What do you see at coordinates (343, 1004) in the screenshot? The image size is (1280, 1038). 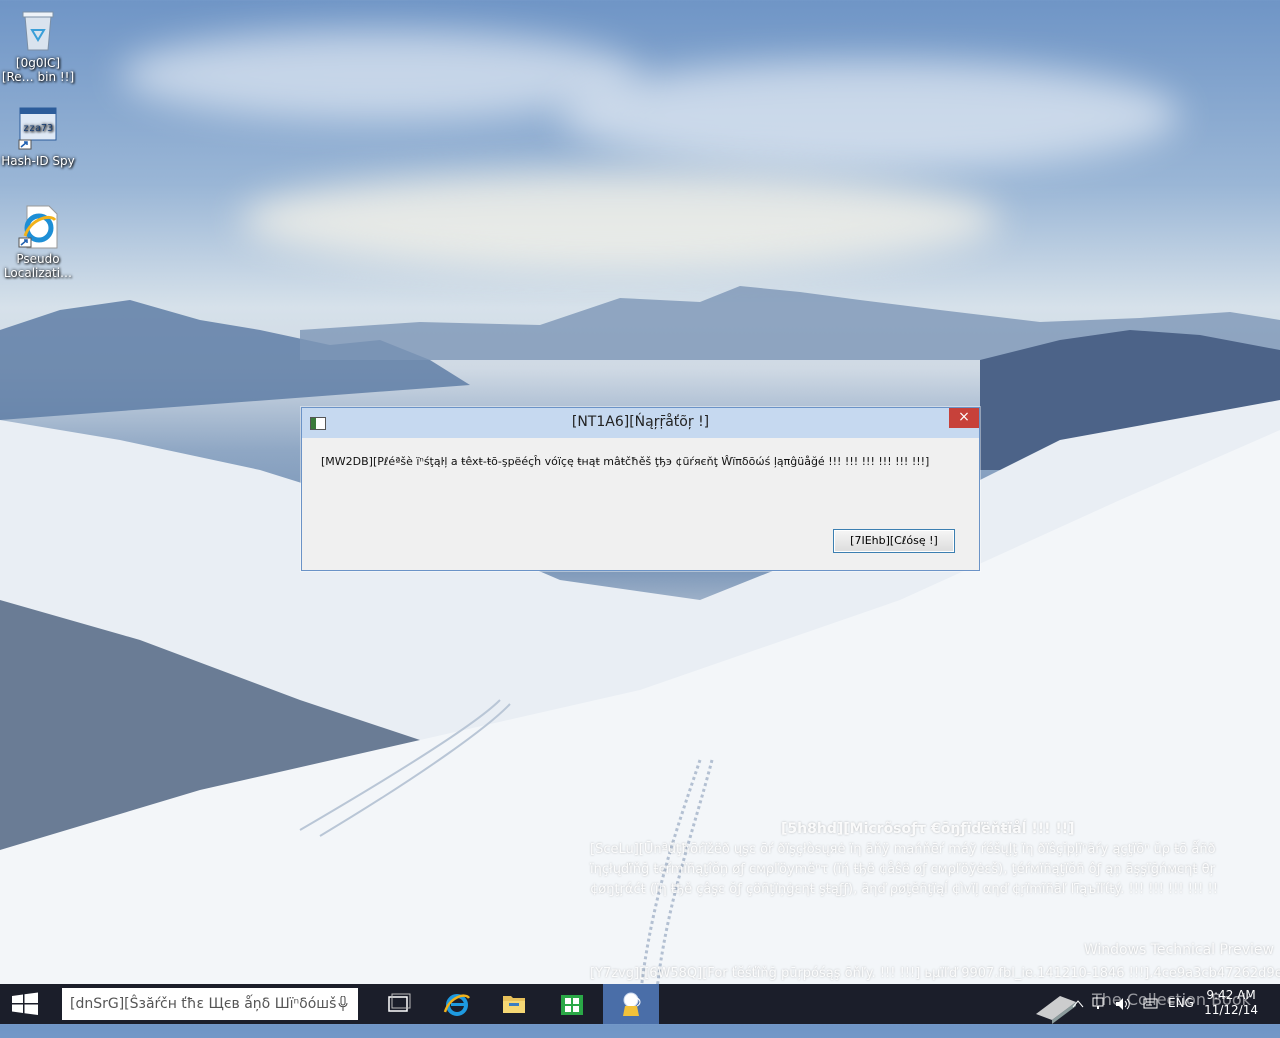 I see `microphone-icon` at bounding box center [343, 1004].